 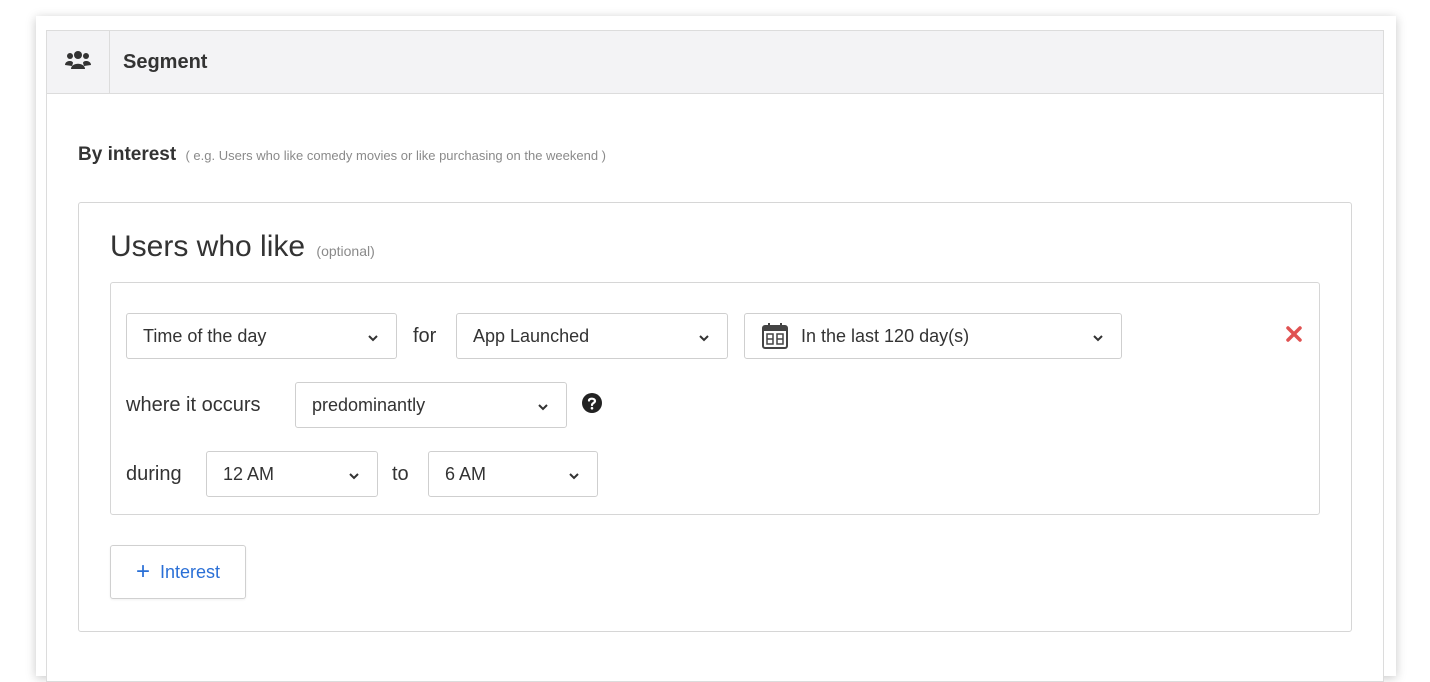 I want to click on date-range-select: In the last 120 day(s), so click(x=933, y=336).